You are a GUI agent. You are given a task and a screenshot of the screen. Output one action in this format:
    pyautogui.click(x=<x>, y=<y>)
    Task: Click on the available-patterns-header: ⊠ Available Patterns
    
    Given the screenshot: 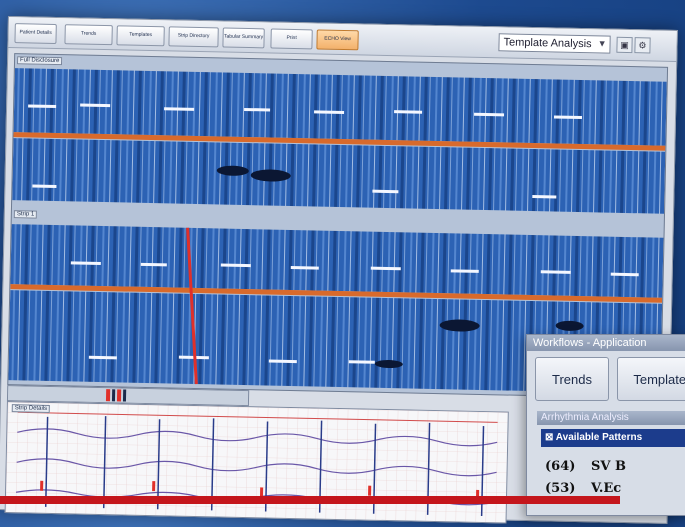 What is the action you would take?
    pyautogui.click(x=613, y=438)
    